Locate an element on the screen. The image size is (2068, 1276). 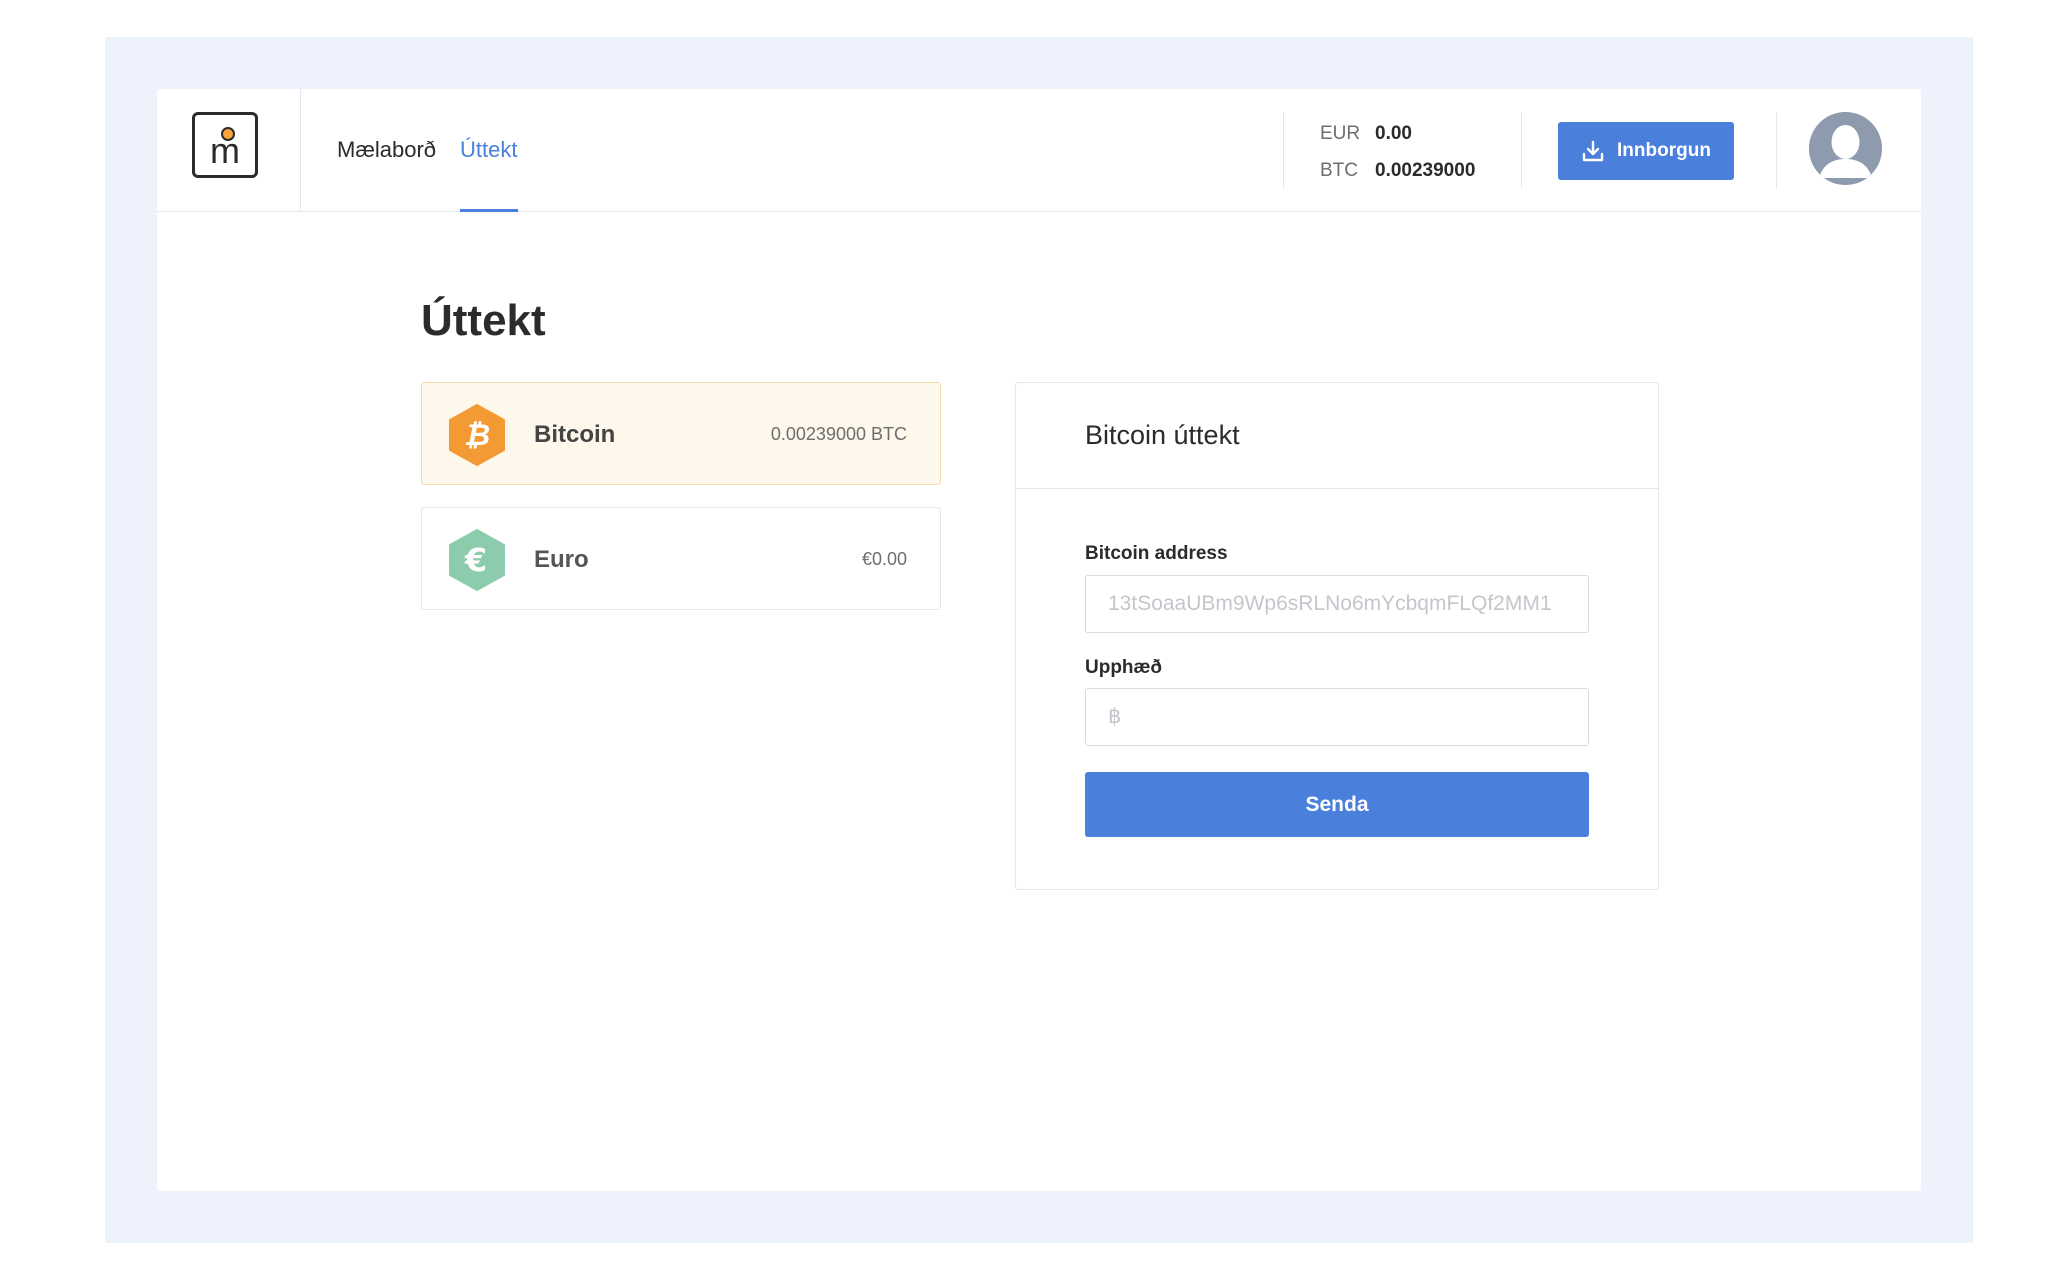
deposit-button-label: Innborgun is located at coordinates (1664, 150).